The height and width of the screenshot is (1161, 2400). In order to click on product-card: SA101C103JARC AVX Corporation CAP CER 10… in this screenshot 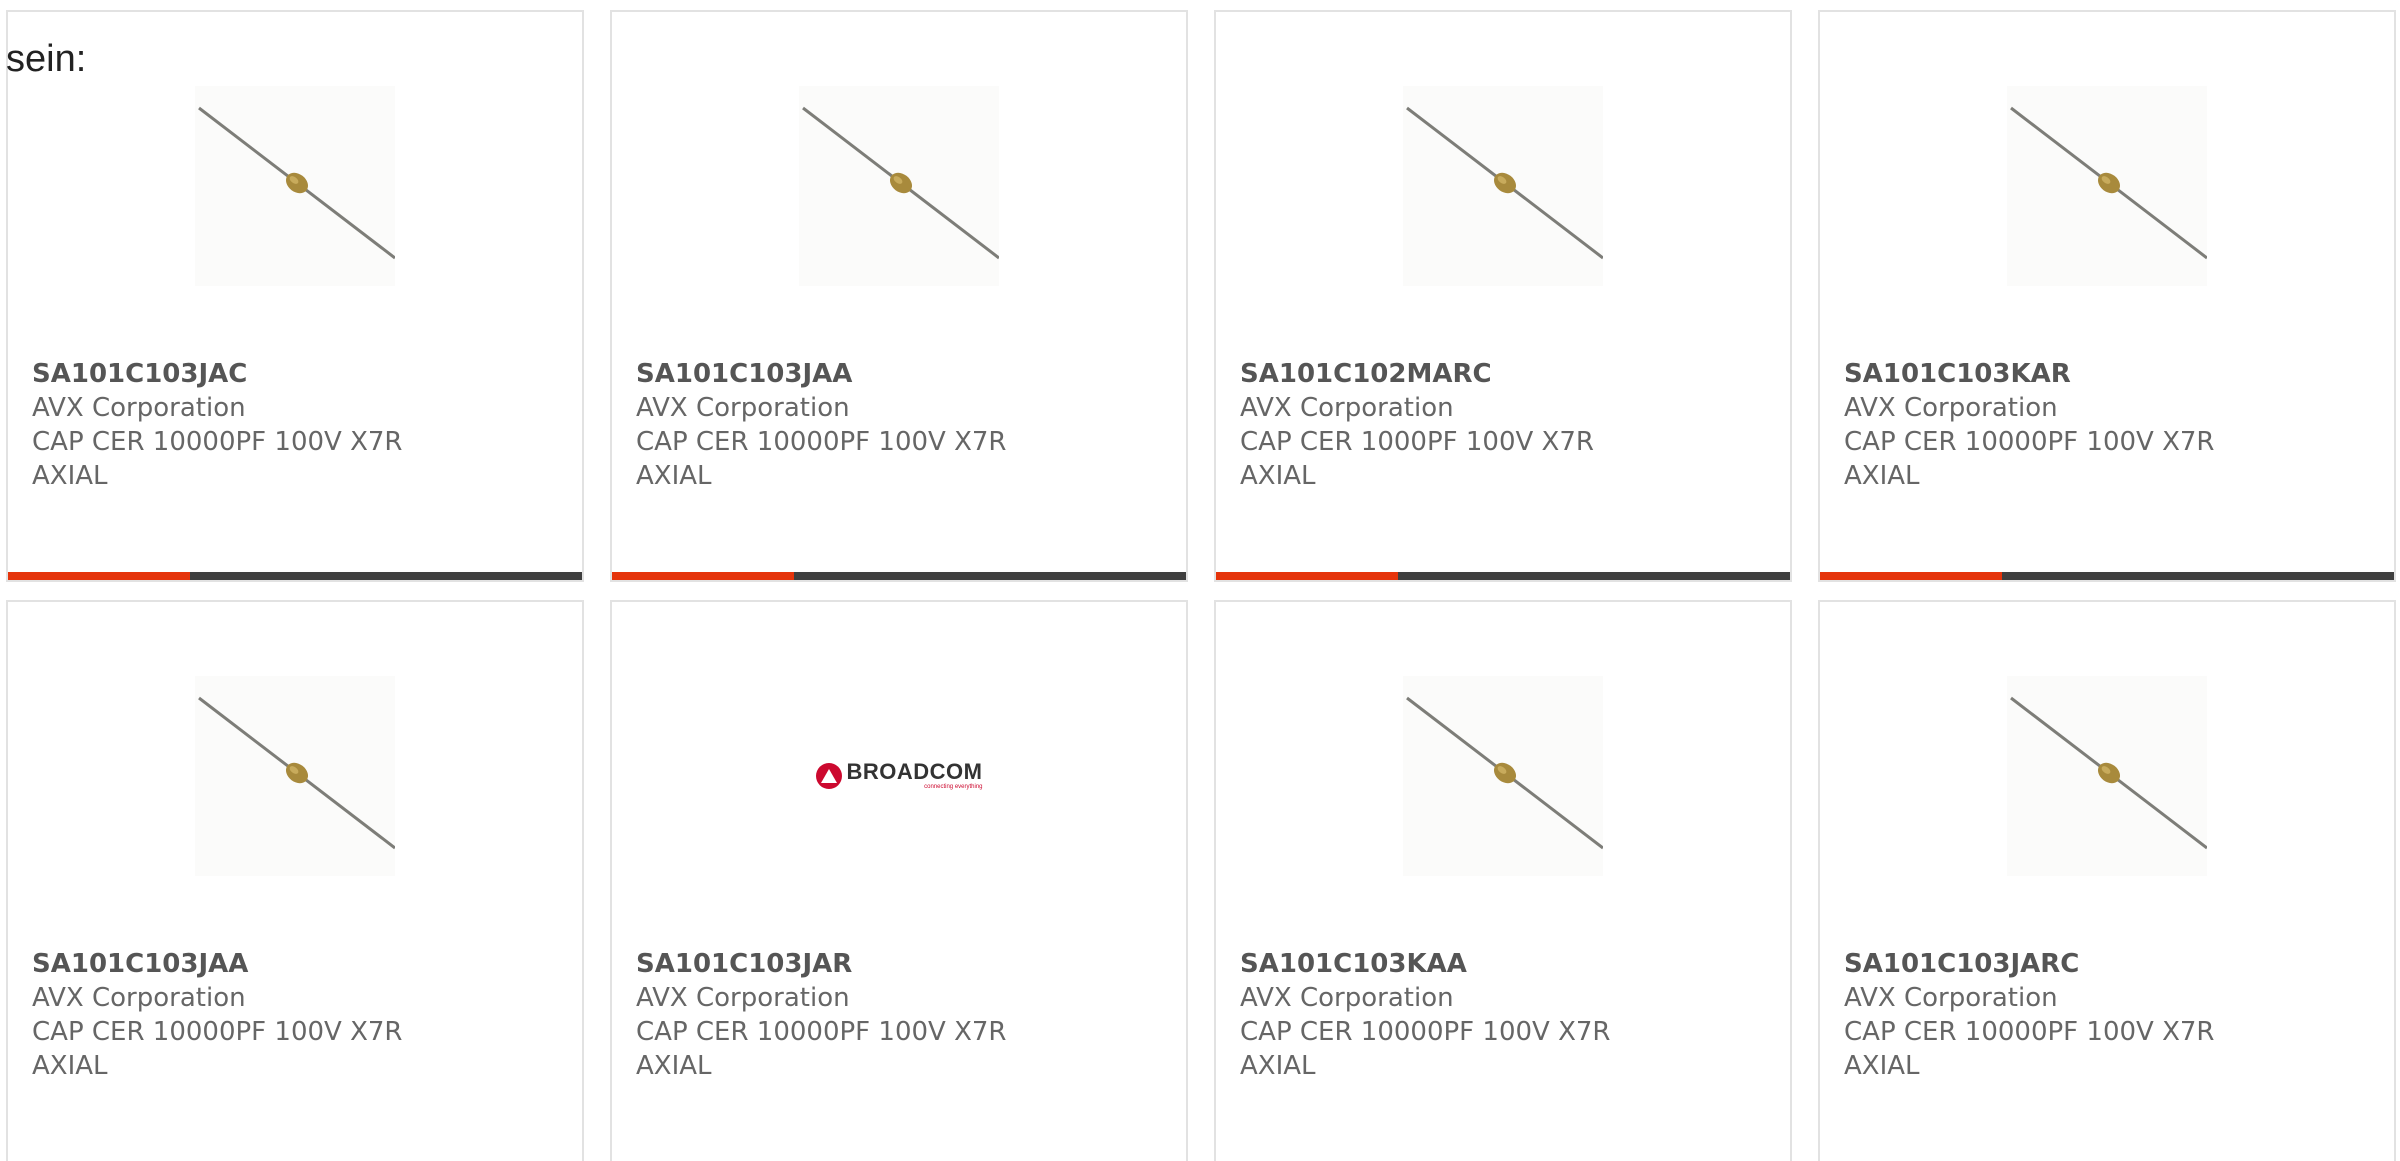, I will do `click(2107, 880)`.